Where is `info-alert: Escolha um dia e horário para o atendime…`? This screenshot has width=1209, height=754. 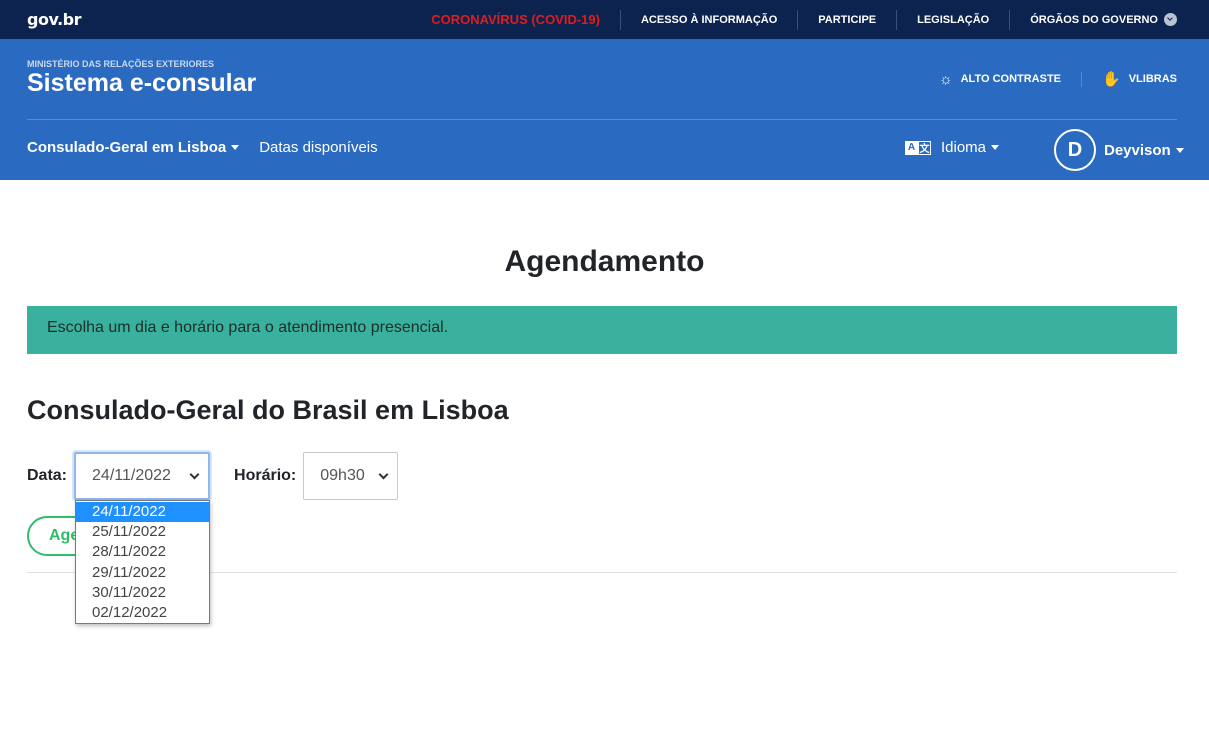
info-alert: Escolha um dia e horário para o atendime… is located at coordinates (602, 330).